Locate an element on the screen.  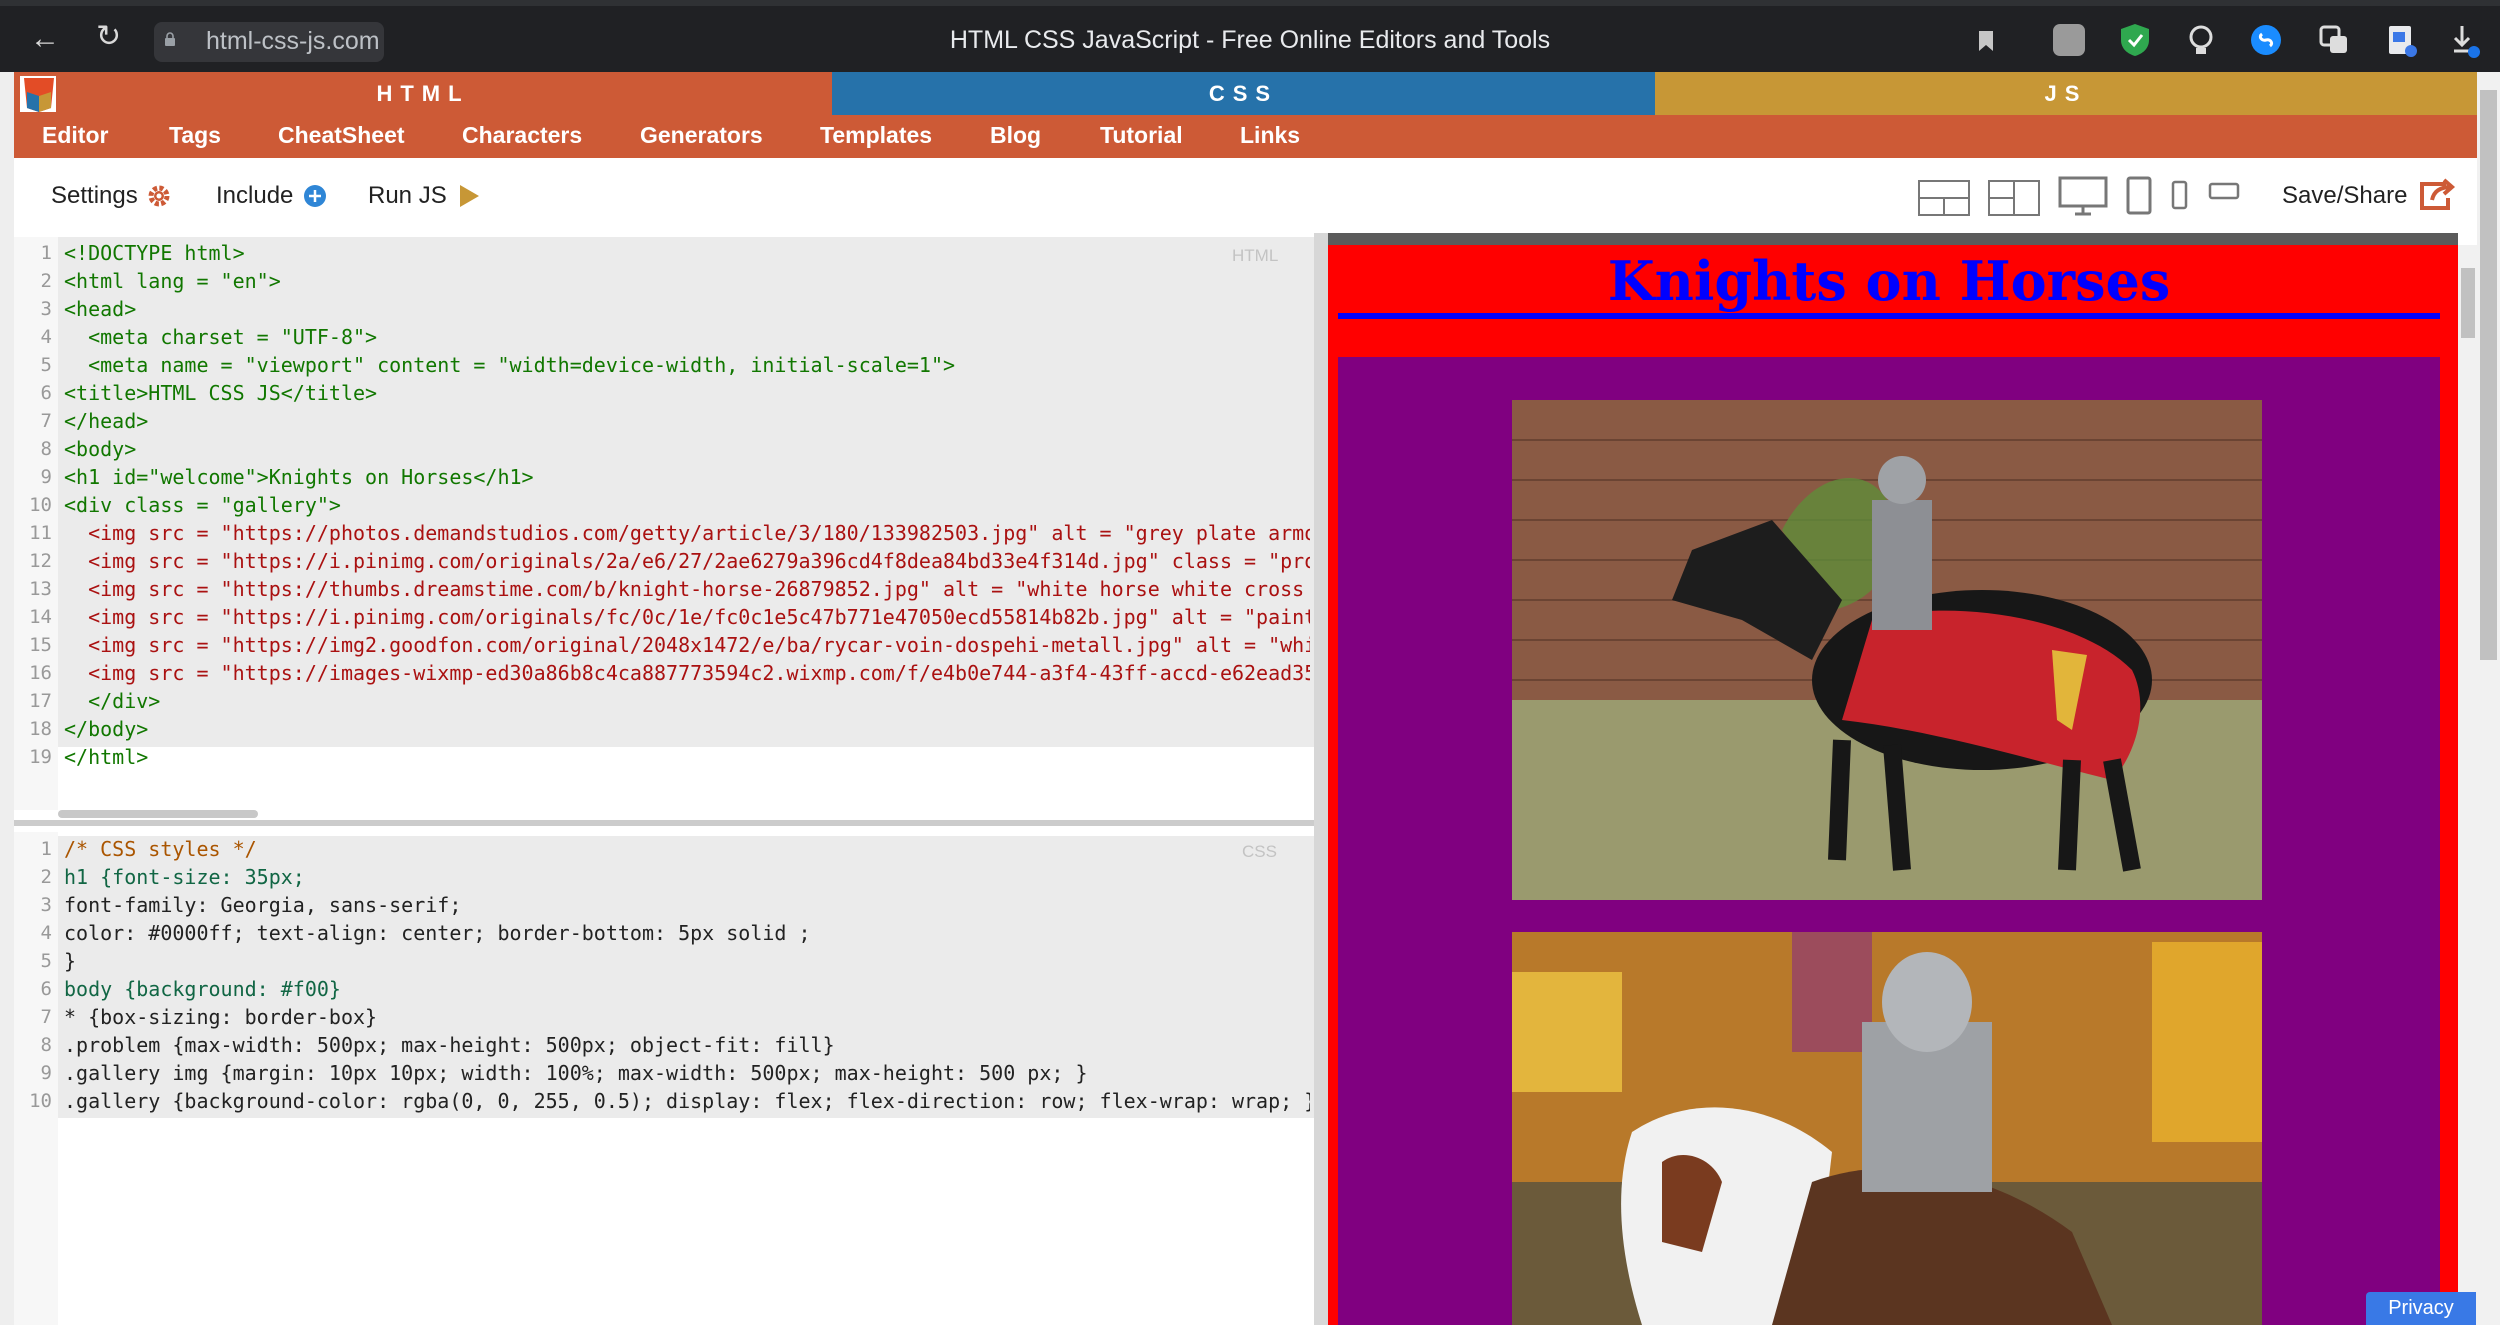
splitter-line is located at coordinates (665, 823).